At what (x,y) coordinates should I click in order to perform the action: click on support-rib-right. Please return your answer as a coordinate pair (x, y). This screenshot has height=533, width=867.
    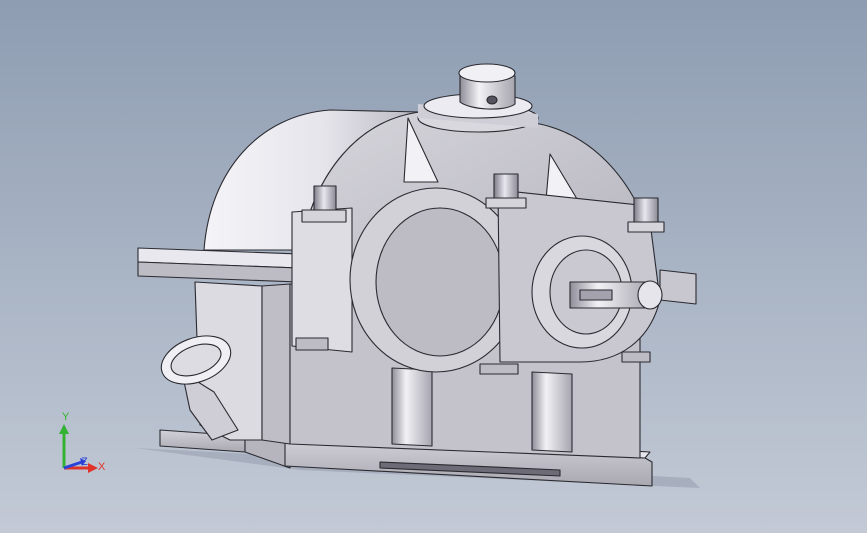
    Looking at the image, I should click on (552, 412).